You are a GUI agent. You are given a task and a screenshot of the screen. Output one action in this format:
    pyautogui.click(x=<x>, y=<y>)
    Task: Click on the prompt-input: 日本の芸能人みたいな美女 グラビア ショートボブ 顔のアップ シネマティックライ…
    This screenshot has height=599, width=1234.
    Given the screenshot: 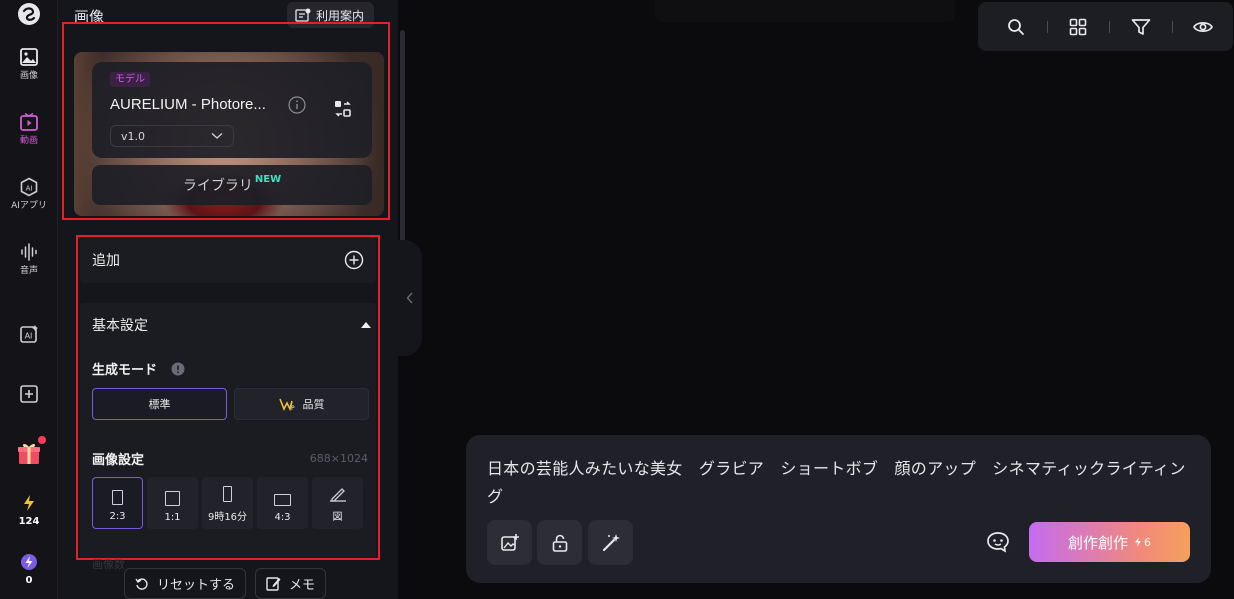 What is the action you would take?
    pyautogui.click(x=842, y=483)
    